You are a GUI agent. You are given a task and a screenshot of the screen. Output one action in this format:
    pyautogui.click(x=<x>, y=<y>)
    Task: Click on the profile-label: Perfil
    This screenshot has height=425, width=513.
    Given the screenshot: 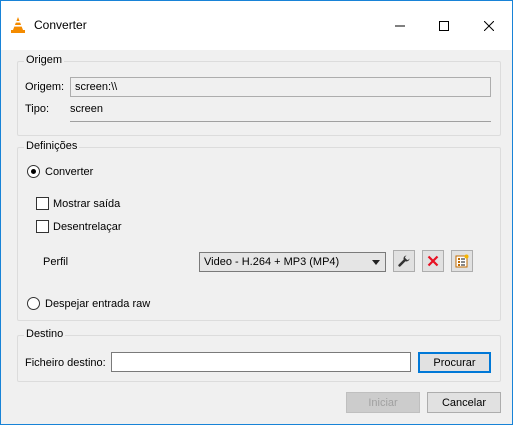 What is the action you would take?
    pyautogui.click(x=56, y=262)
    